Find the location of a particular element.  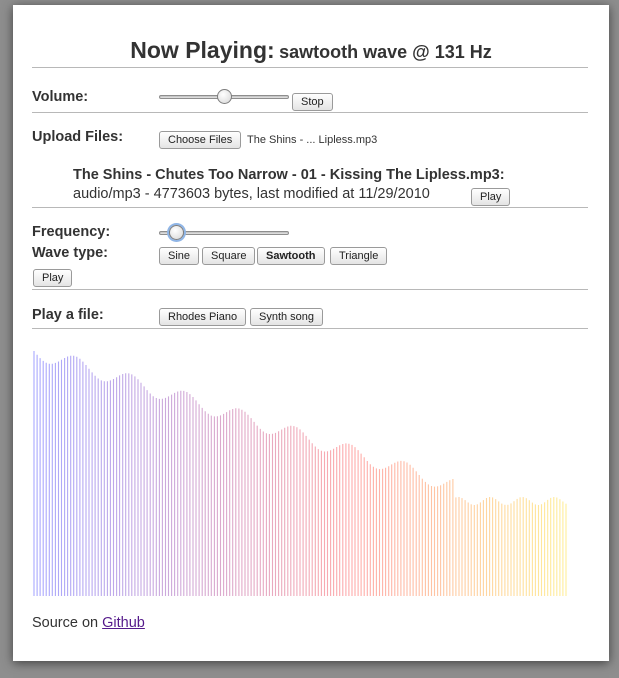

volume-slider is located at coordinates (224, 97).